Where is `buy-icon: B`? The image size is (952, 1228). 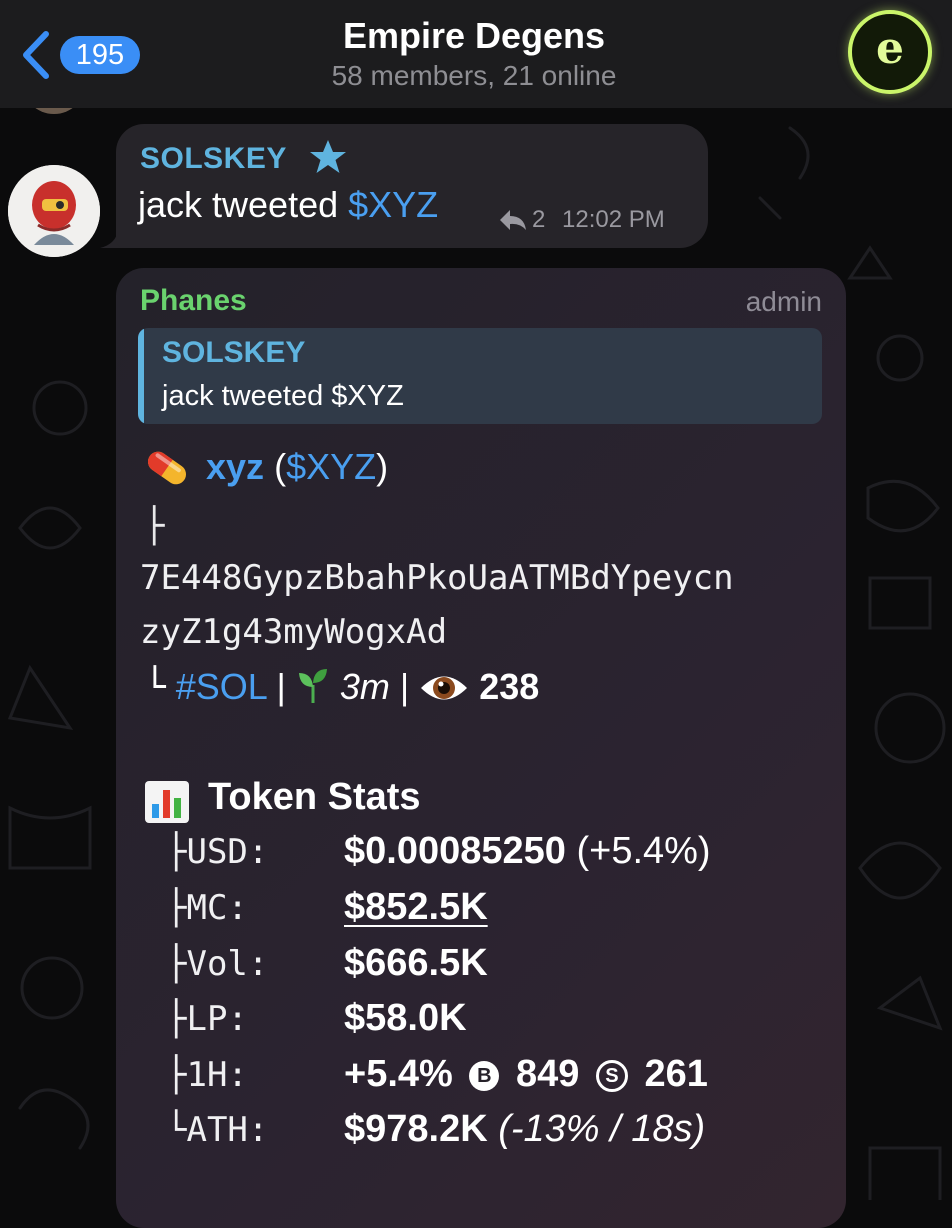 buy-icon: B is located at coordinates (484, 1076).